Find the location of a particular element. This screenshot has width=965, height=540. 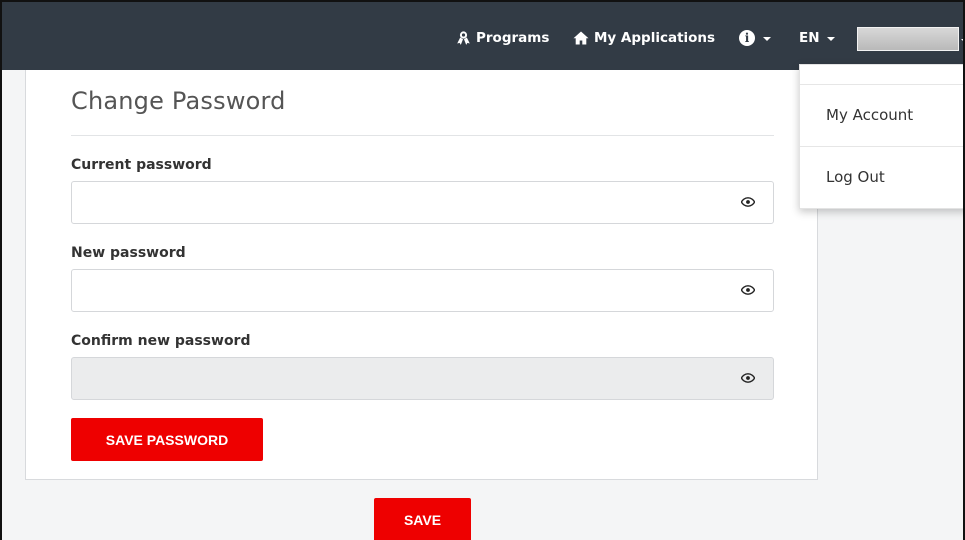

menu-item-my-account: My Account is located at coordinates (869, 115).